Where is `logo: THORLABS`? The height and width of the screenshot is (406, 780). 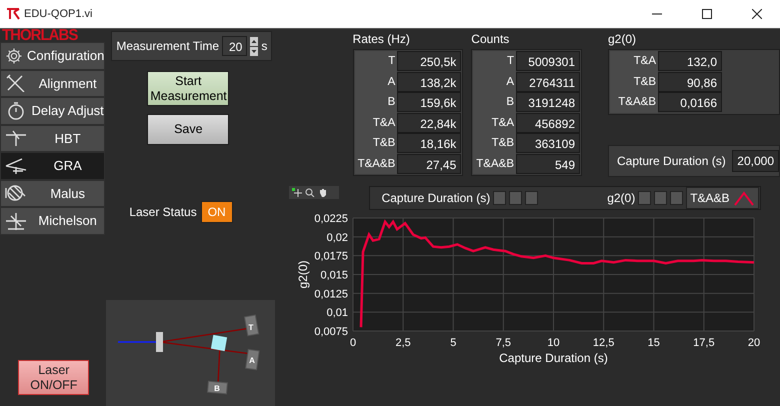 logo: THORLABS is located at coordinates (40, 35).